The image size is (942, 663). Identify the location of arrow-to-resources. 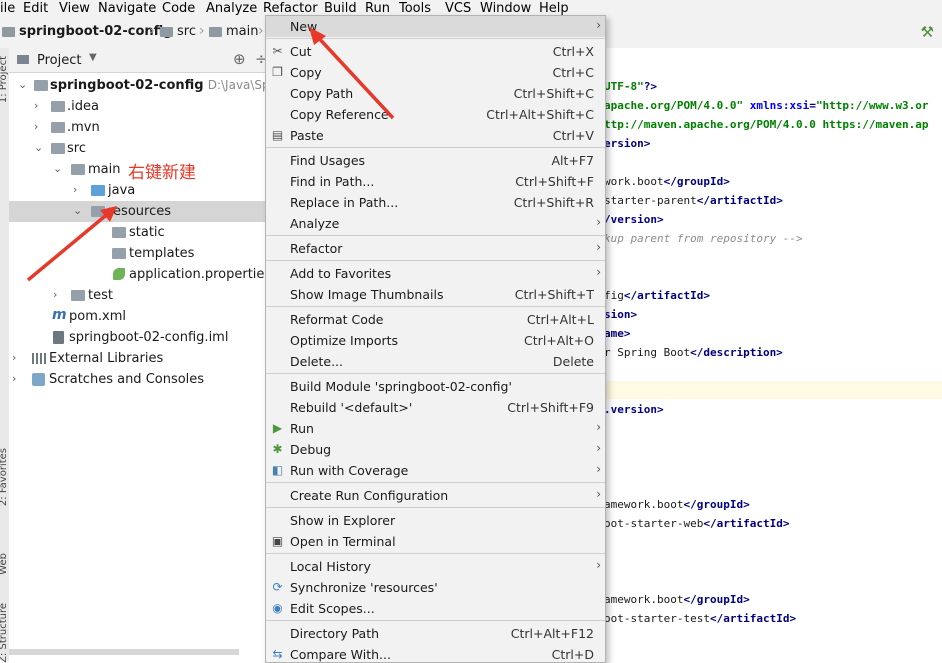
(71, 244).